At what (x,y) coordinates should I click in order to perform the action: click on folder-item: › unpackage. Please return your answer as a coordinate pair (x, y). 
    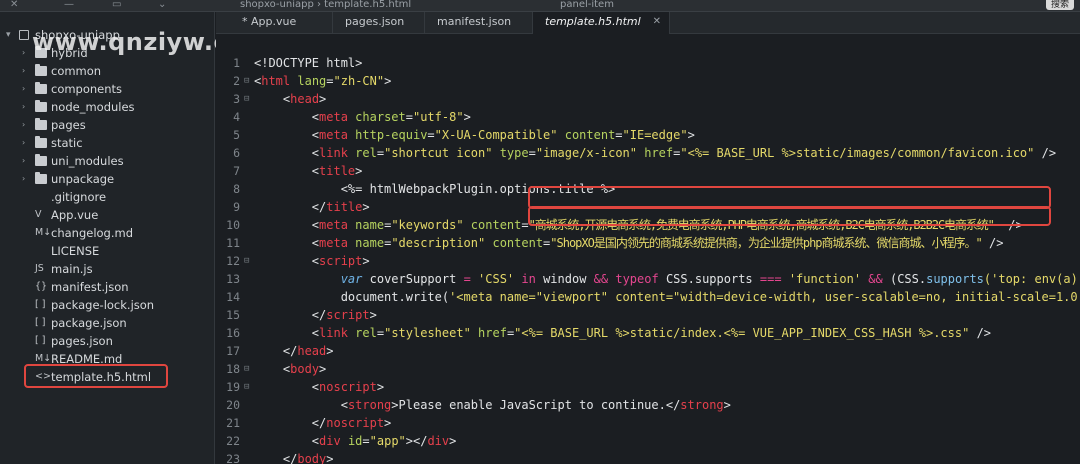
    Looking at the image, I should click on (107, 179).